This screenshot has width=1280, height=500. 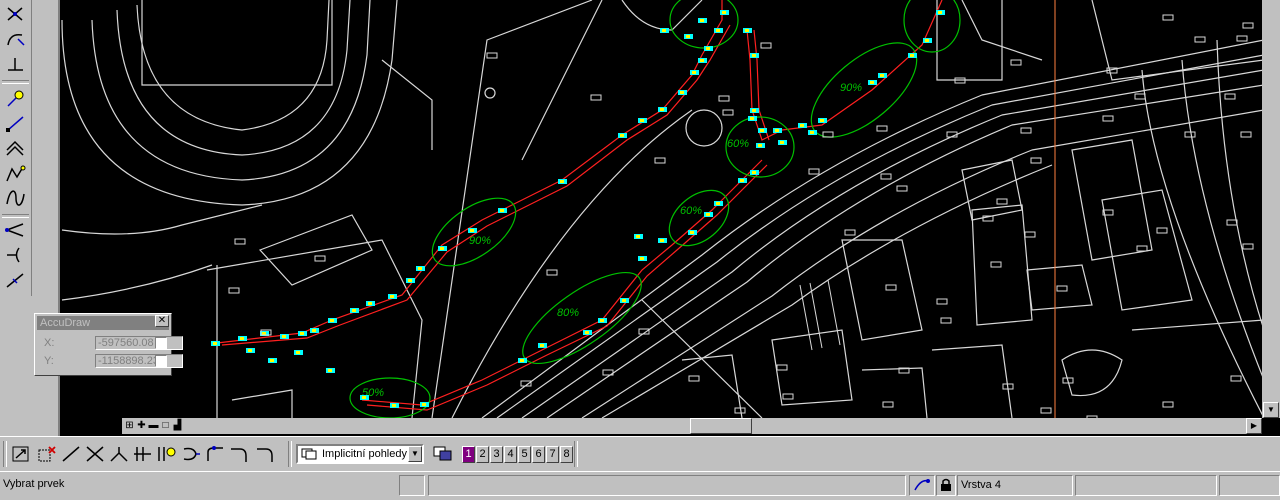 I want to click on multiline-icon, so click(x=15, y=148).